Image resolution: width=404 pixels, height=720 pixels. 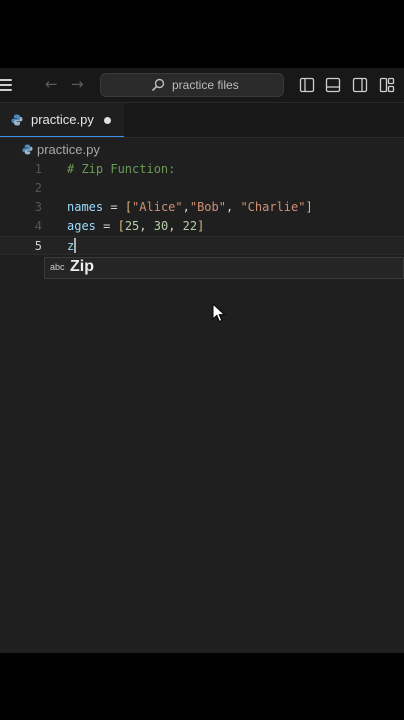 I want to click on line-number: 4, so click(x=38, y=226).